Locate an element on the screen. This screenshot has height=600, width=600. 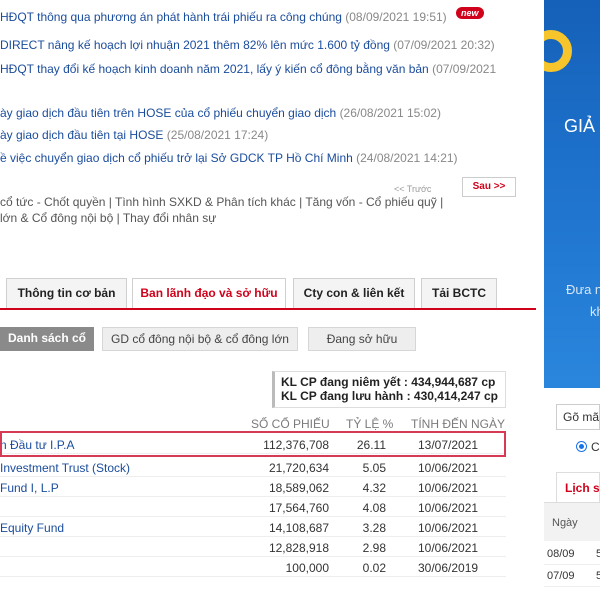
share-percent: 4.32 is located at coordinates (374, 488).